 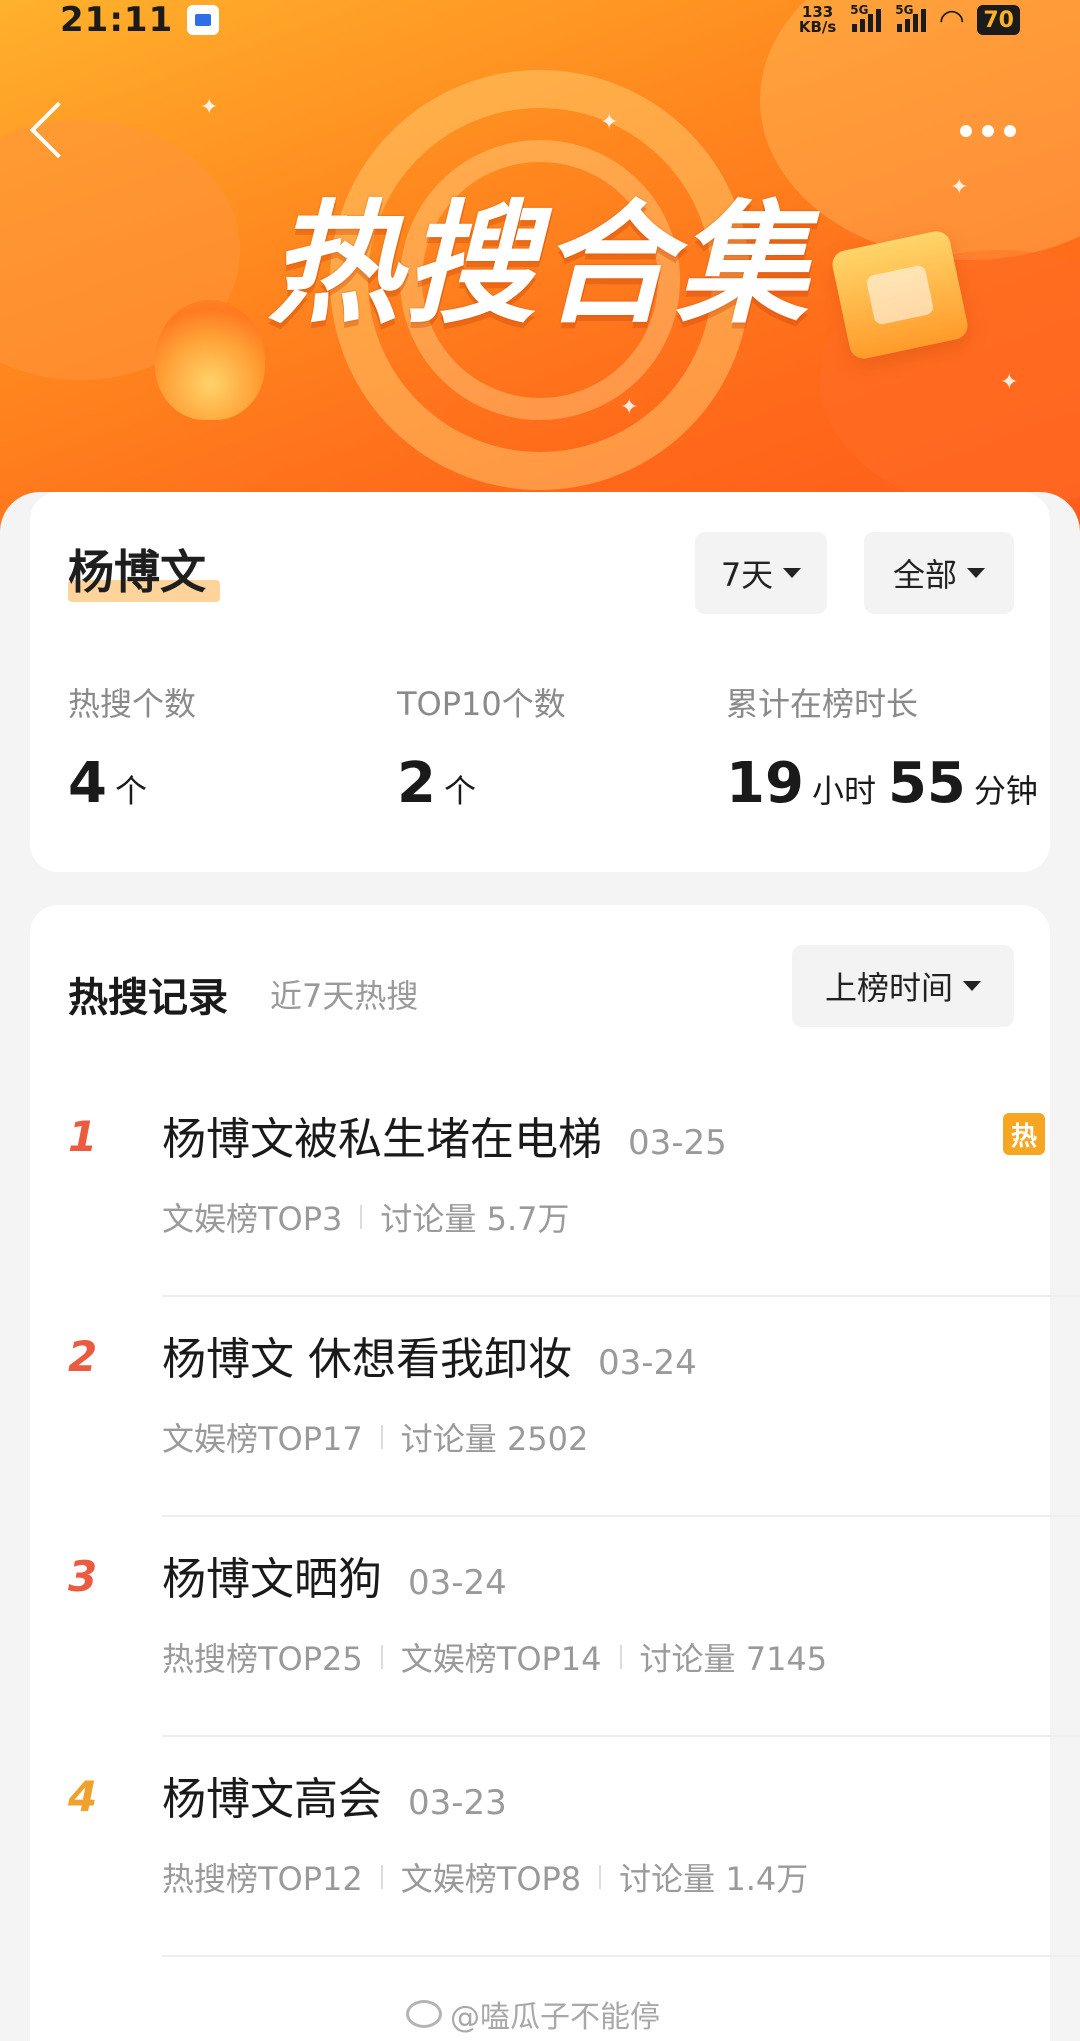 I want to click on record-date: 03-23, so click(x=457, y=1803).